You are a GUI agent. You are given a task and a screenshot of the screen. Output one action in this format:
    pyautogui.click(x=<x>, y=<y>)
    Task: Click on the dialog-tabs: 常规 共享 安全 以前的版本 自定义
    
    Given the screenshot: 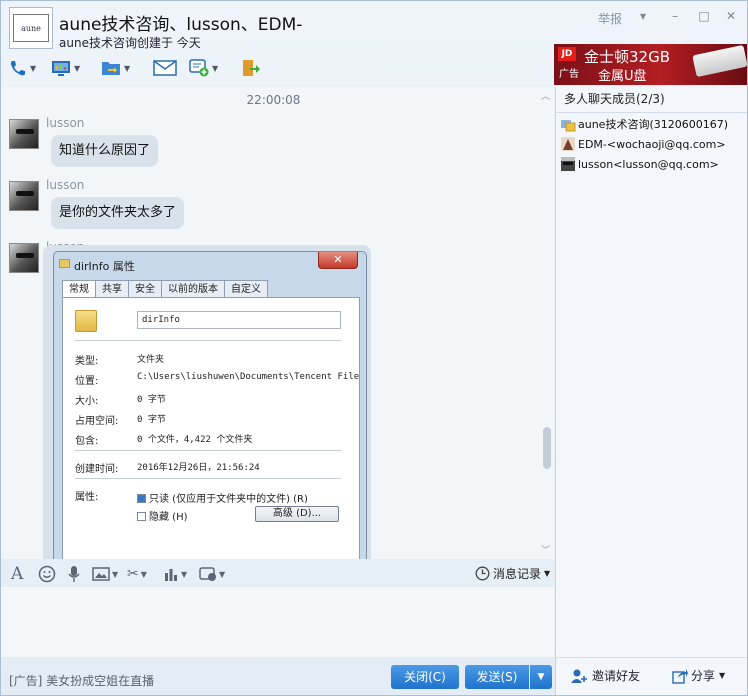 What is the action you would take?
    pyautogui.click(x=165, y=289)
    